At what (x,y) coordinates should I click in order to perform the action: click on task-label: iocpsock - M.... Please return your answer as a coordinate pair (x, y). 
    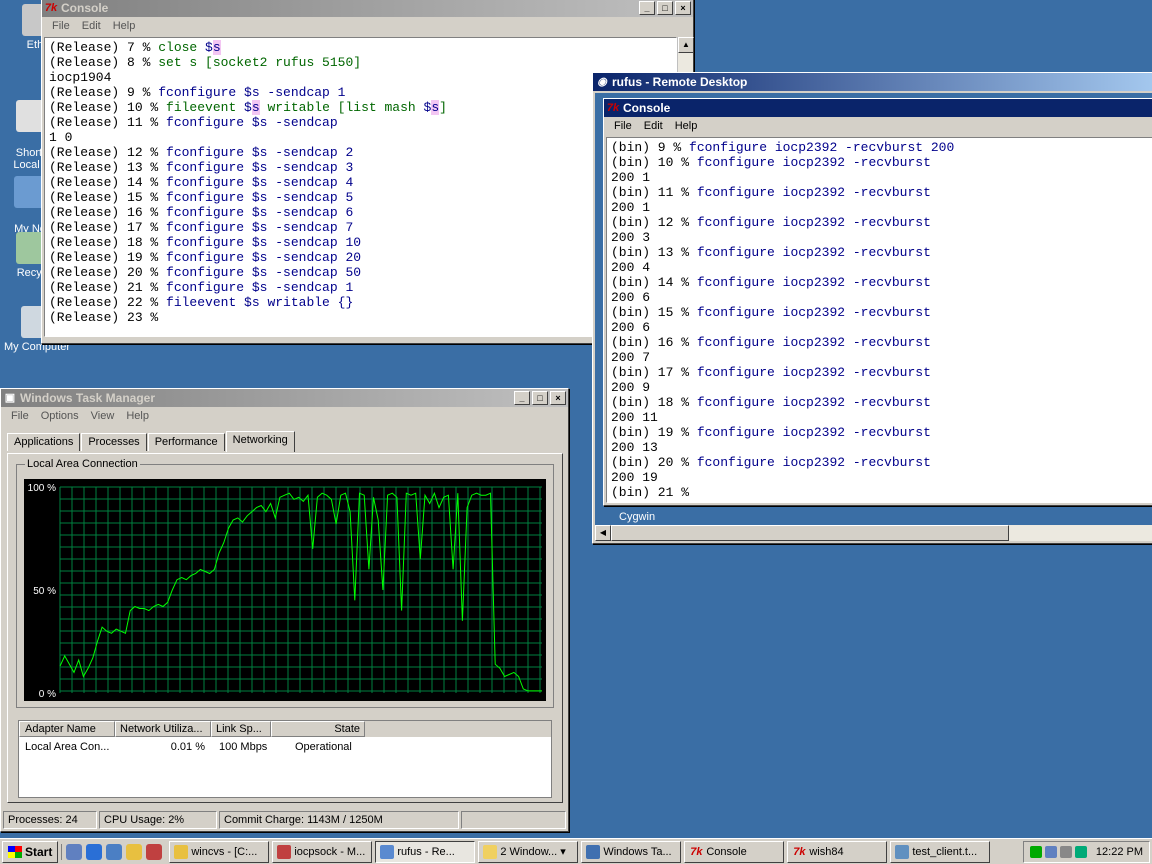
    Looking at the image, I should click on (330, 851).